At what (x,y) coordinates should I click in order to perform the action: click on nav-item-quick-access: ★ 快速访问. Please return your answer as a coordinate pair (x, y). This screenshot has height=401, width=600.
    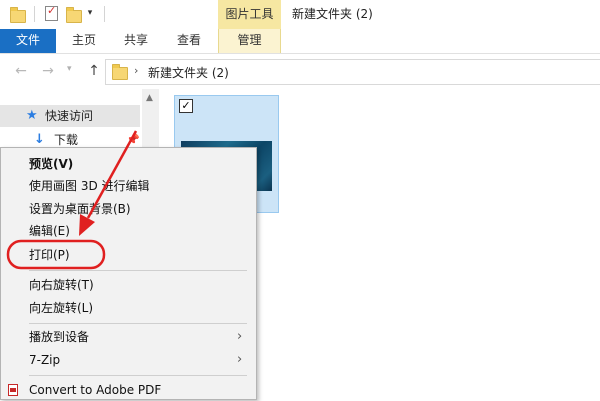
    Looking at the image, I should click on (70, 116).